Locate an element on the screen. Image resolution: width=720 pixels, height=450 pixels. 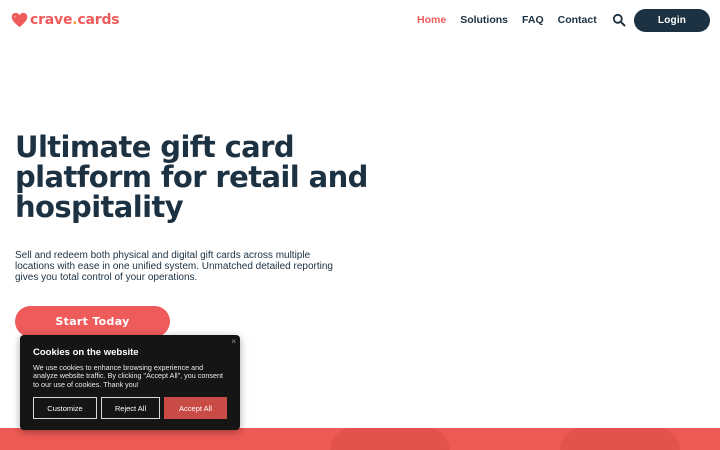
heart-logo-icon is located at coordinates (19, 20).